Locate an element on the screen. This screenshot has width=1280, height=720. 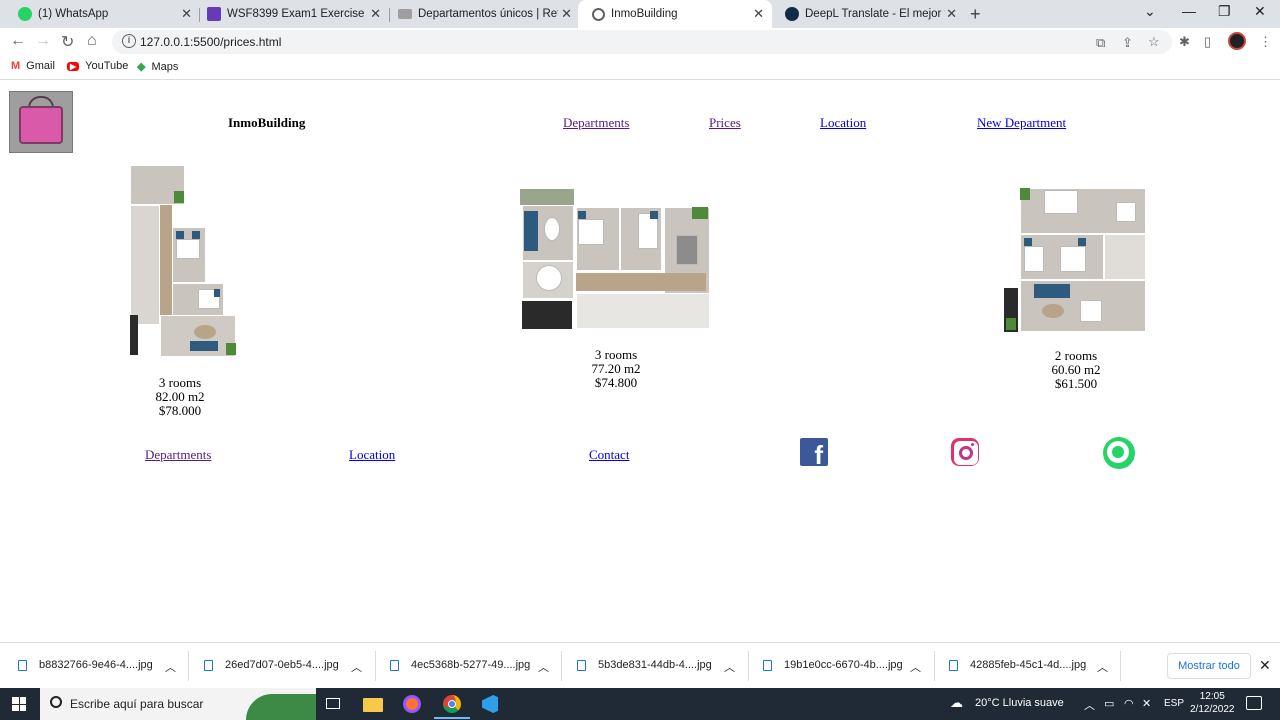
bookmark-label: YouTube is located at coordinates (107, 66).